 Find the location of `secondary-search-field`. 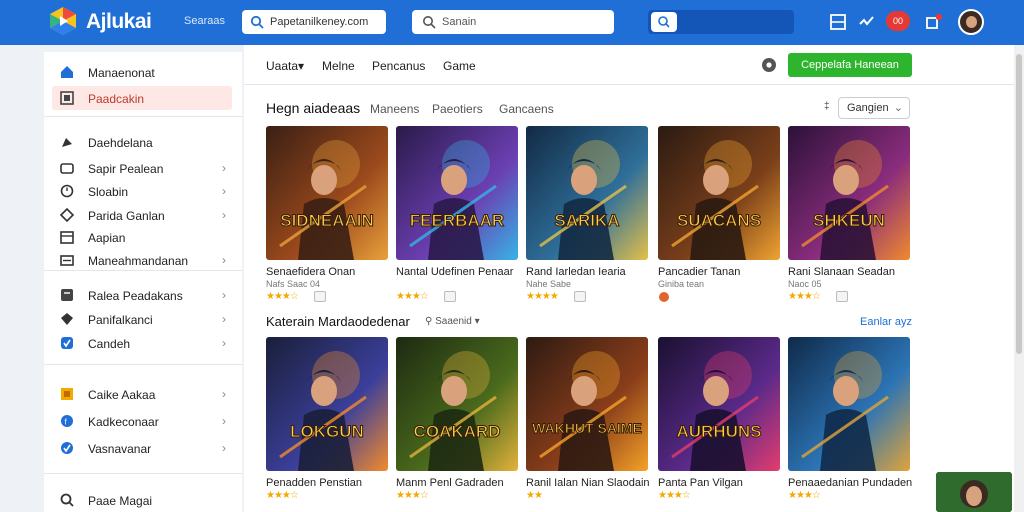

secondary-search-field is located at coordinates (721, 22).